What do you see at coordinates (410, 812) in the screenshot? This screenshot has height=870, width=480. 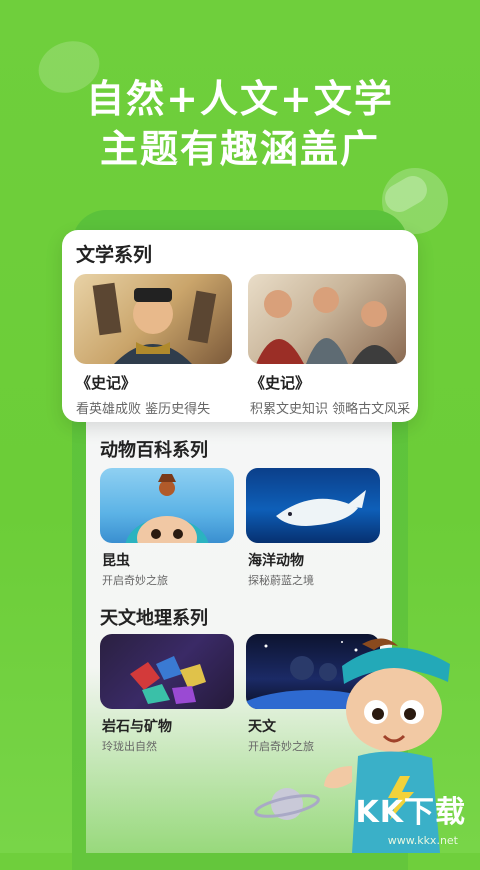 I see `watermark-logo: KK下载` at bounding box center [410, 812].